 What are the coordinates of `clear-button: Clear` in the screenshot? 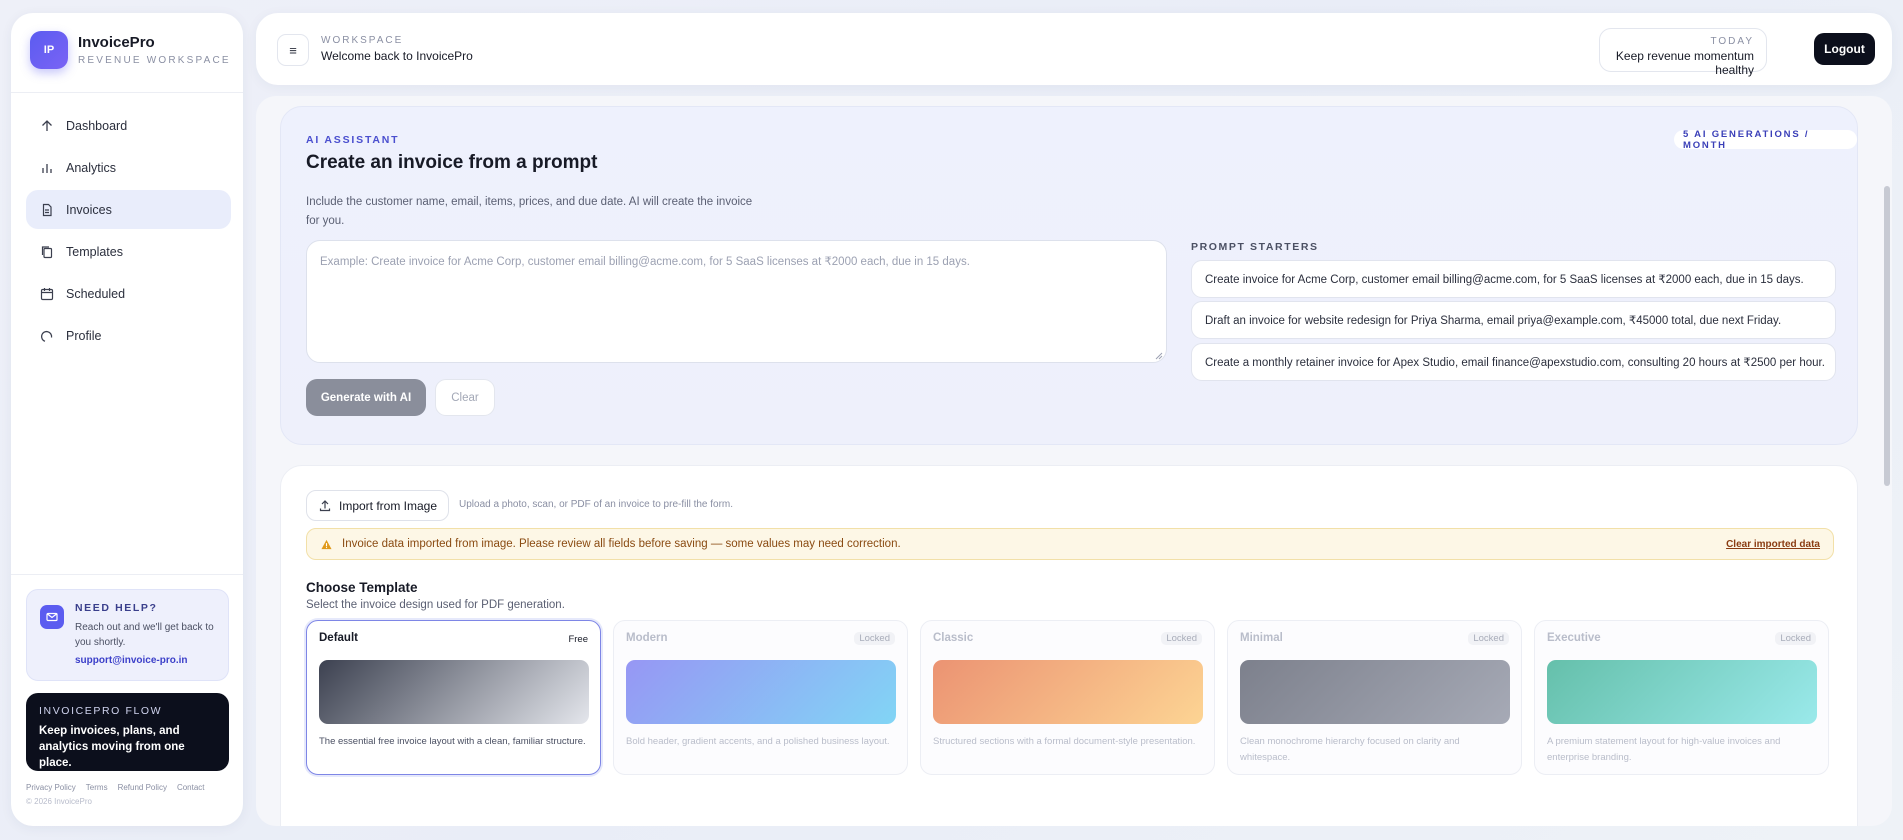 It's located at (465, 397).